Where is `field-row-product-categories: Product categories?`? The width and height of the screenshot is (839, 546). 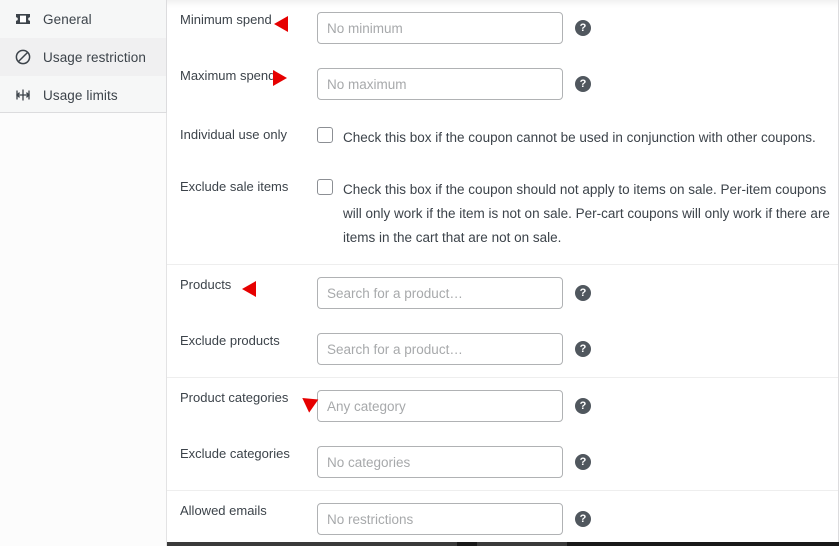
field-row-product-categories: Product categories? is located at coordinates (502, 406).